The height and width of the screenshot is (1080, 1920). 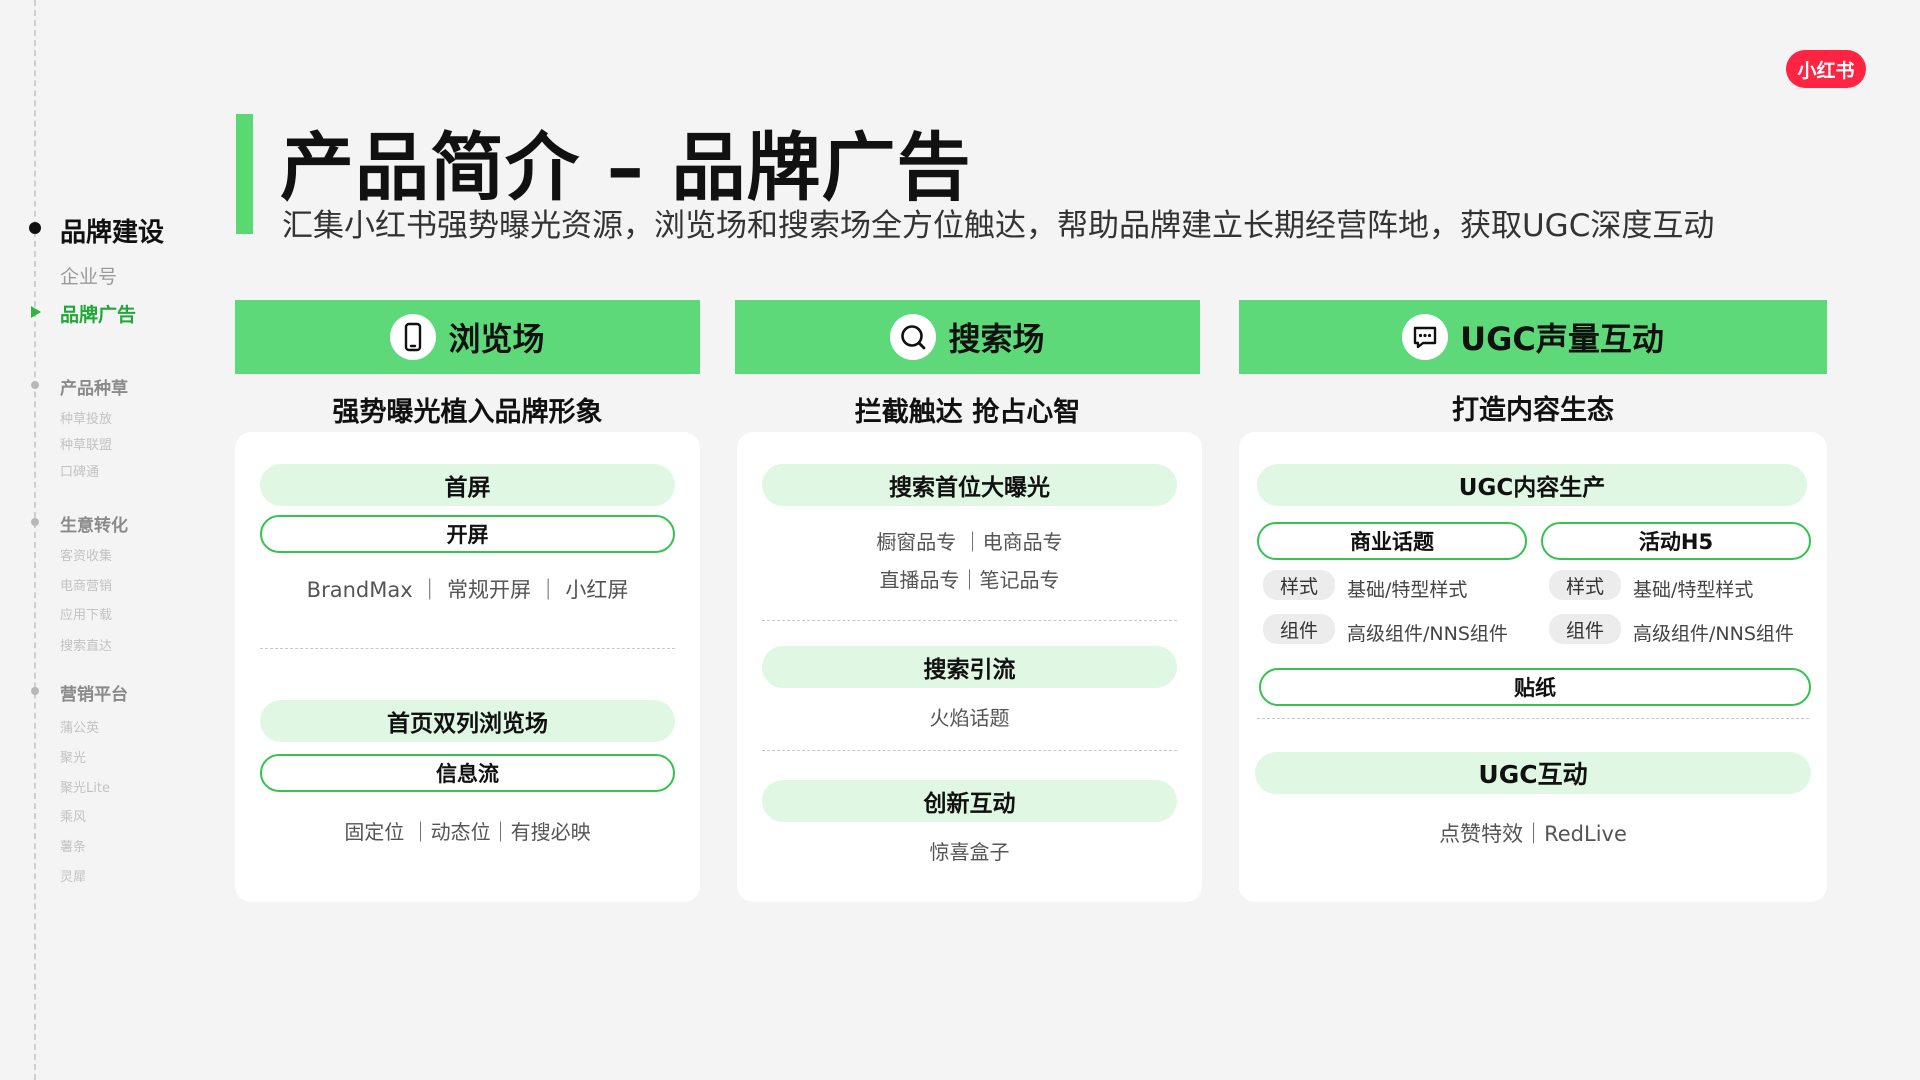 What do you see at coordinates (967, 412) in the screenshot?
I see `column-subtitle: 拦截触达 抢占心智` at bounding box center [967, 412].